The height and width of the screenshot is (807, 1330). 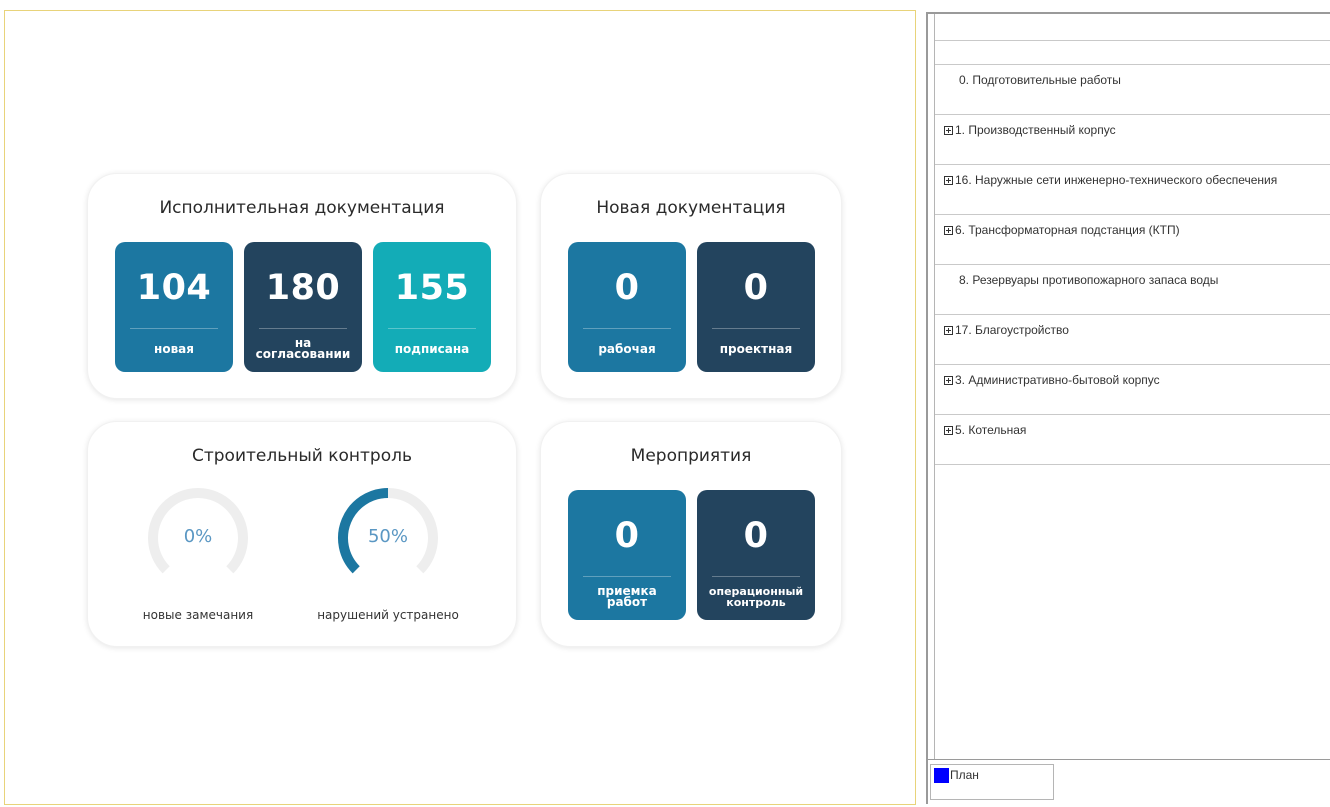 I want to click on tile-signed-label: подписана, so click(x=432, y=348).